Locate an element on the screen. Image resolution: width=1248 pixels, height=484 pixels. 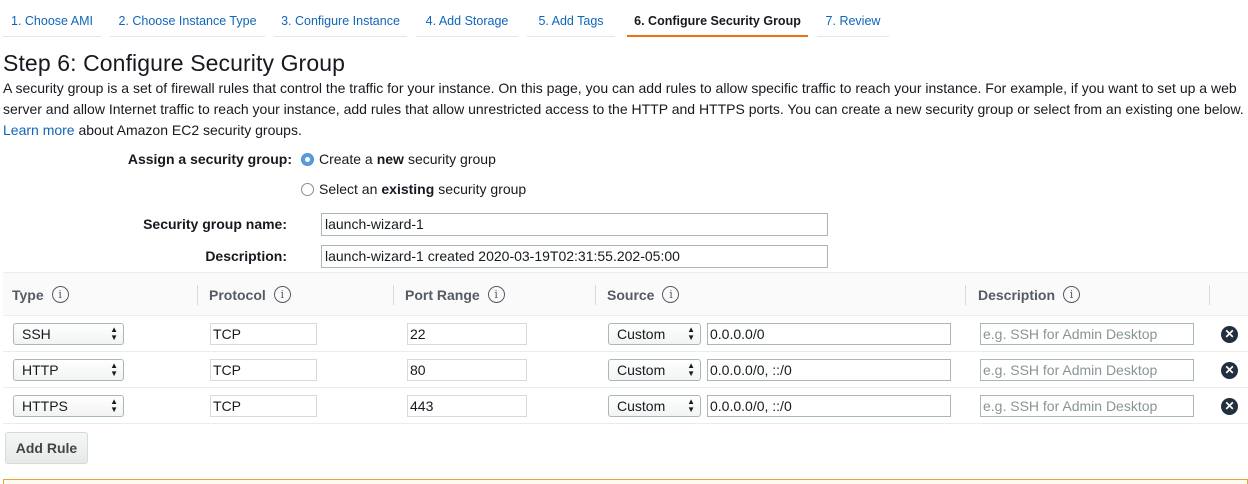
type-select: HTTPS ▲ ▼ is located at coordinates (68, 406).